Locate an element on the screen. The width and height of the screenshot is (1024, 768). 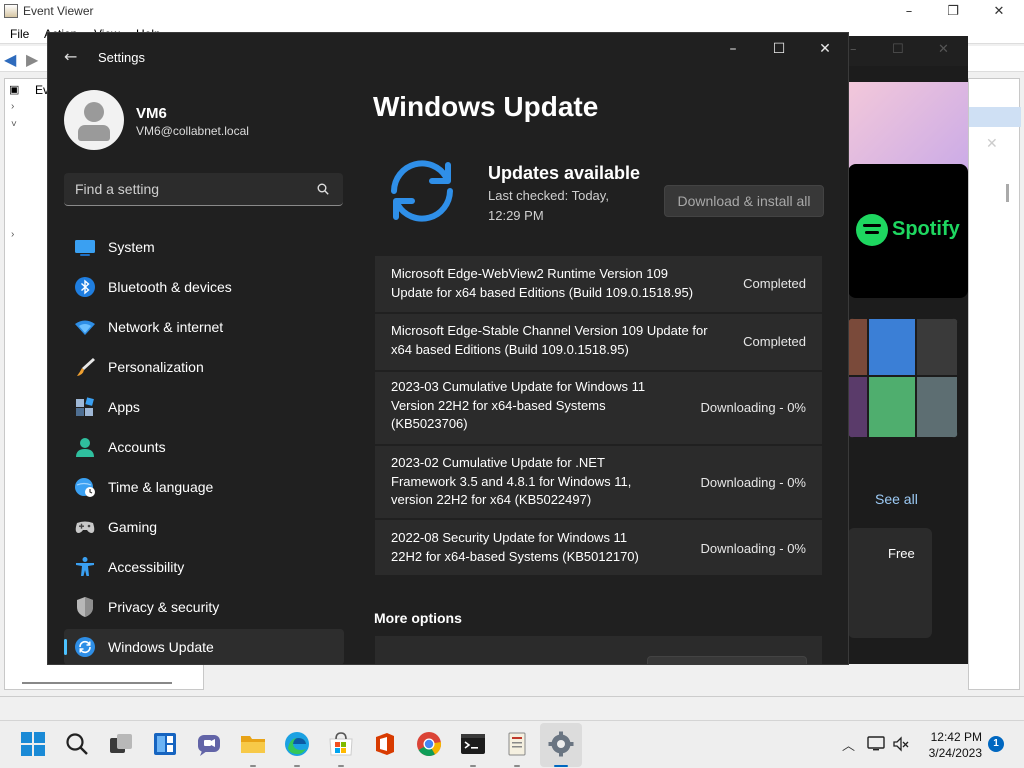
store-scrollbar is located at coordinates (1007, 193).